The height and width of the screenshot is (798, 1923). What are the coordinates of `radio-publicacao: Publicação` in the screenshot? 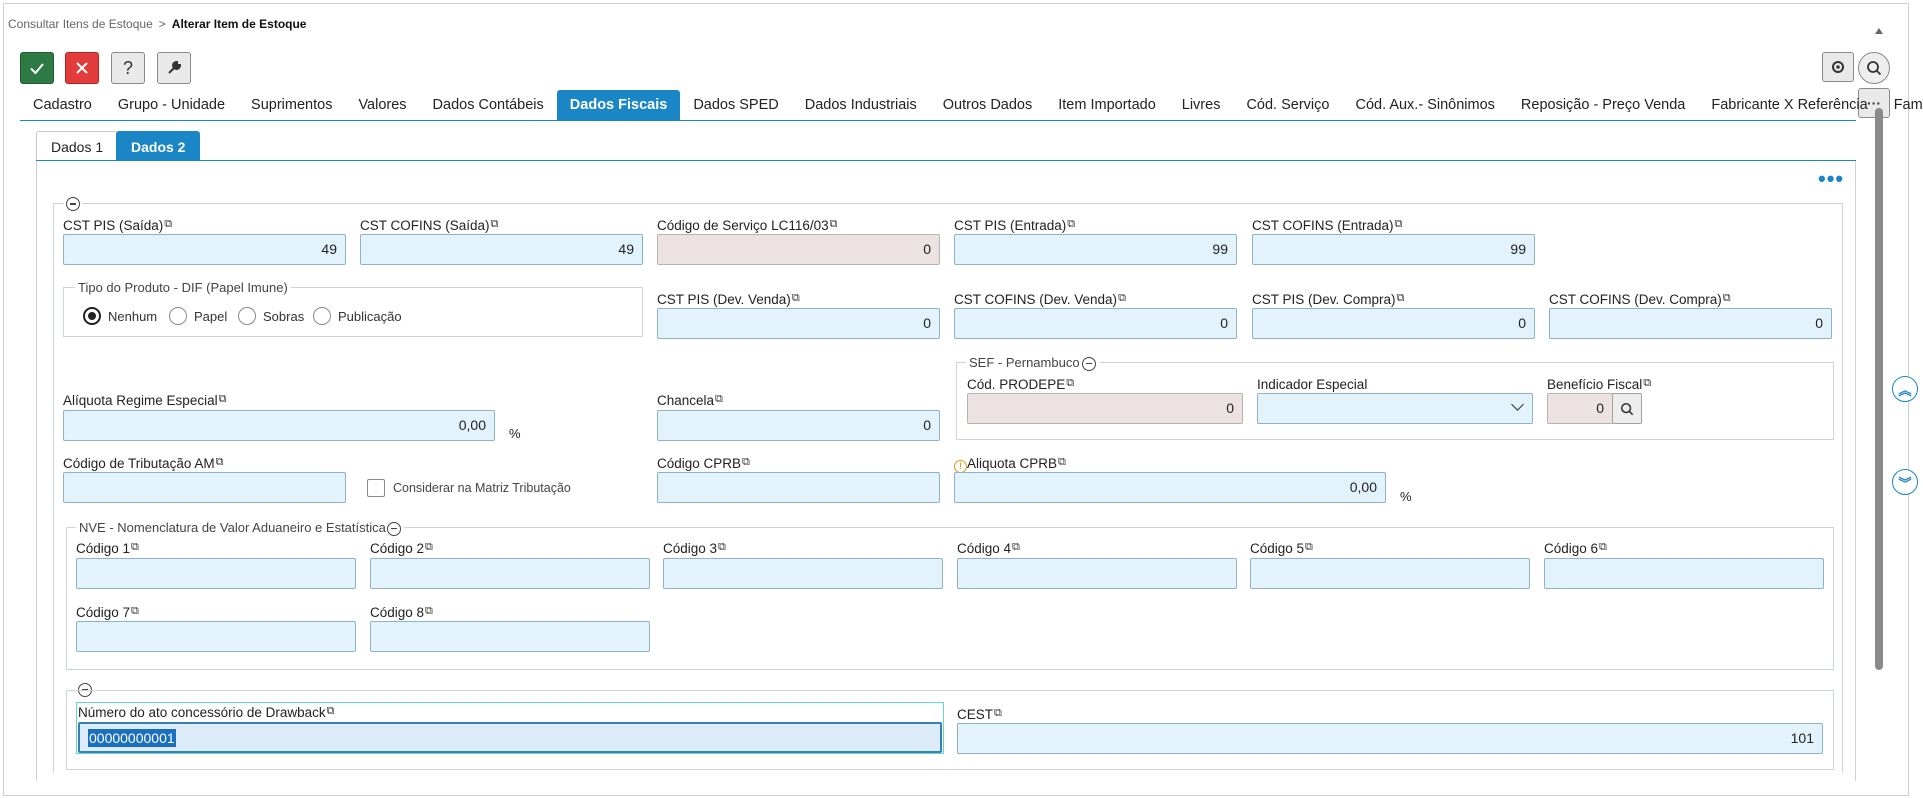 It's located at (357, 316).